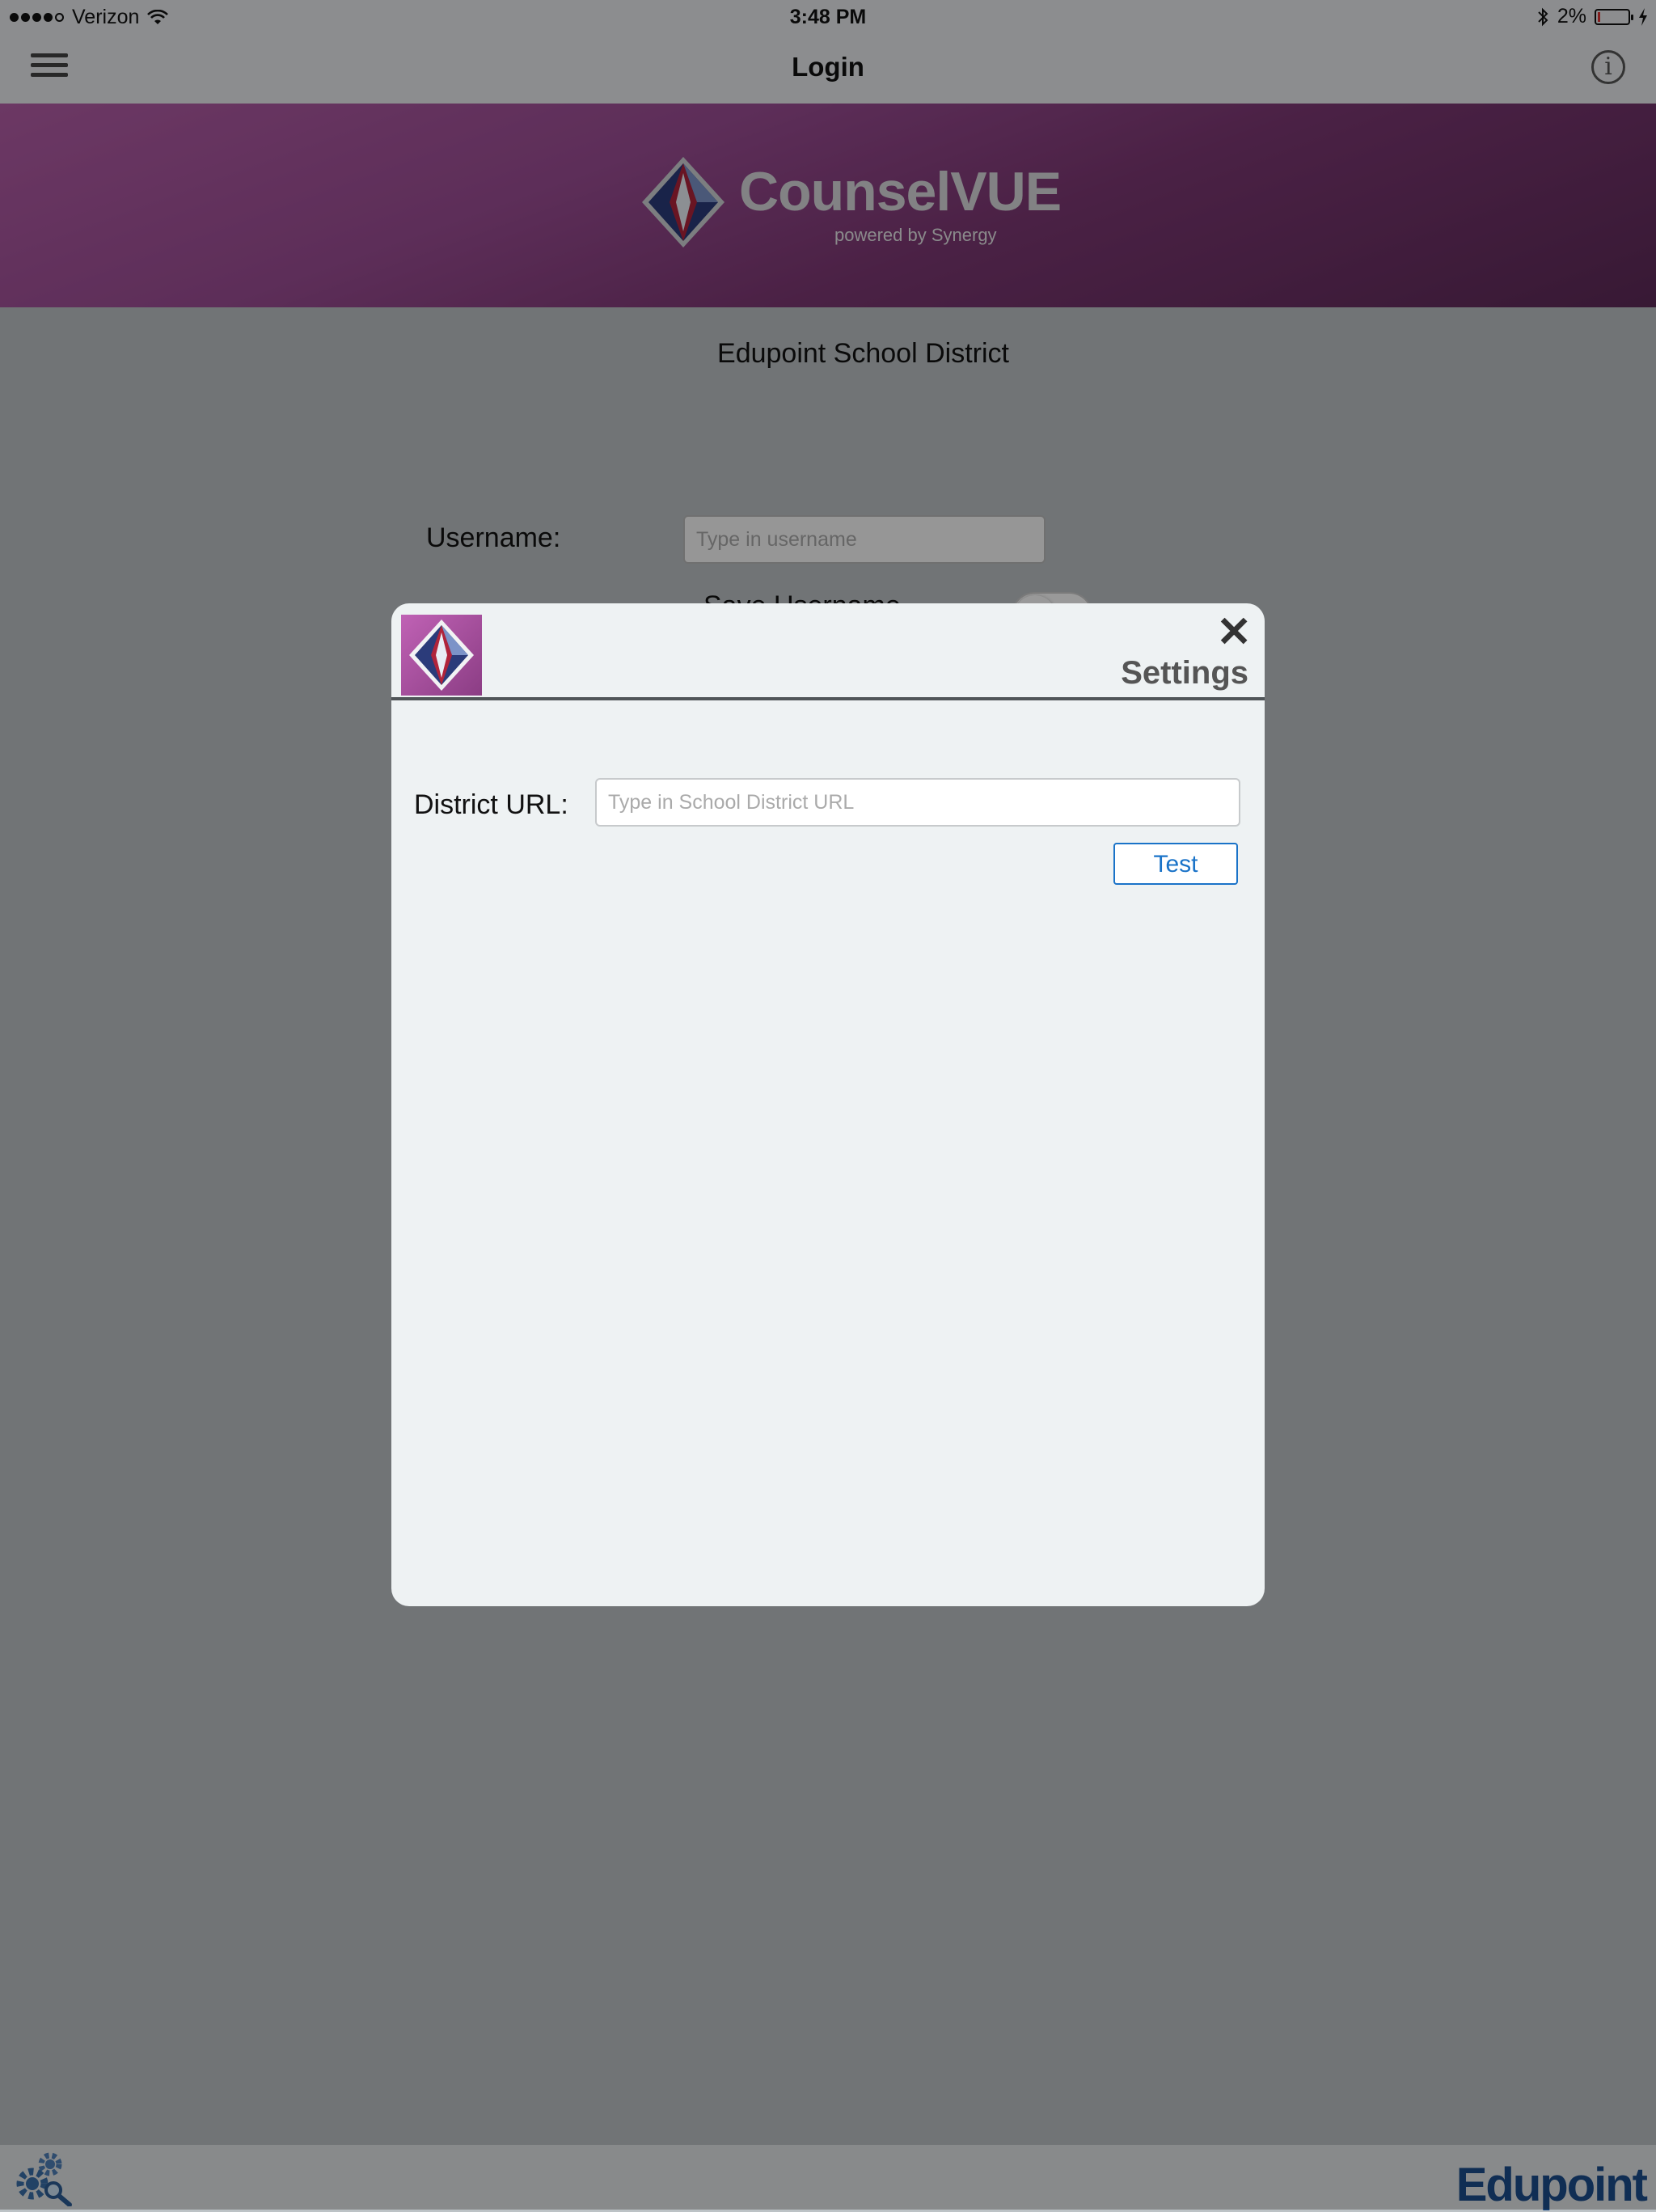 The image size is (1656, 2212). Describe the element at coordinates (917, 802) in the screenshot. I see `district-url-input` at that location.